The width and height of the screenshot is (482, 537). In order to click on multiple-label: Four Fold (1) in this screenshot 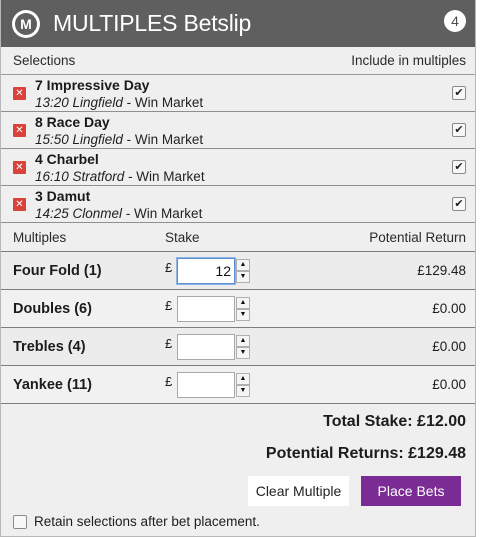, I will do `click(57, 270)`.